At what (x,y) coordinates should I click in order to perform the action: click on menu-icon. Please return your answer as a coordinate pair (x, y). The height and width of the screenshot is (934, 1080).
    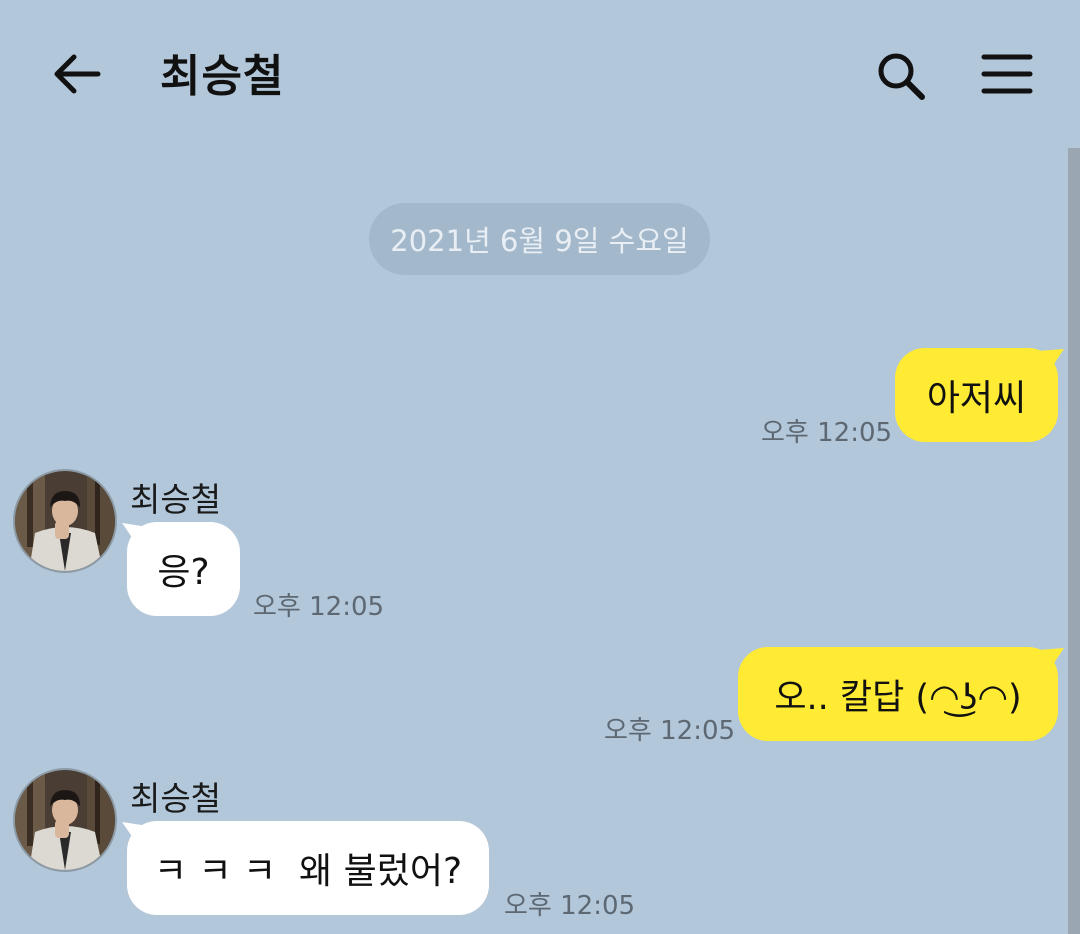
    Looking at the image, I should click on (1007, 74).